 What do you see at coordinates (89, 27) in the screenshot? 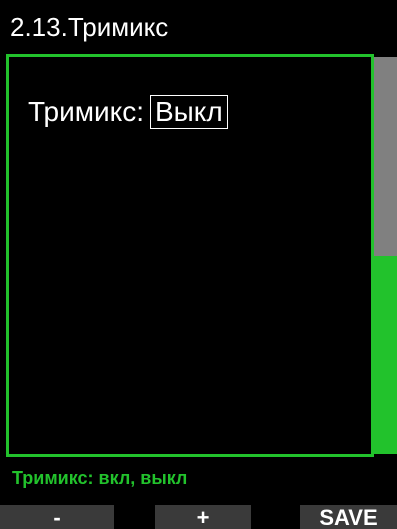
I see `page-title: 2.13.Тримикс` at bounding box center [89, 27].